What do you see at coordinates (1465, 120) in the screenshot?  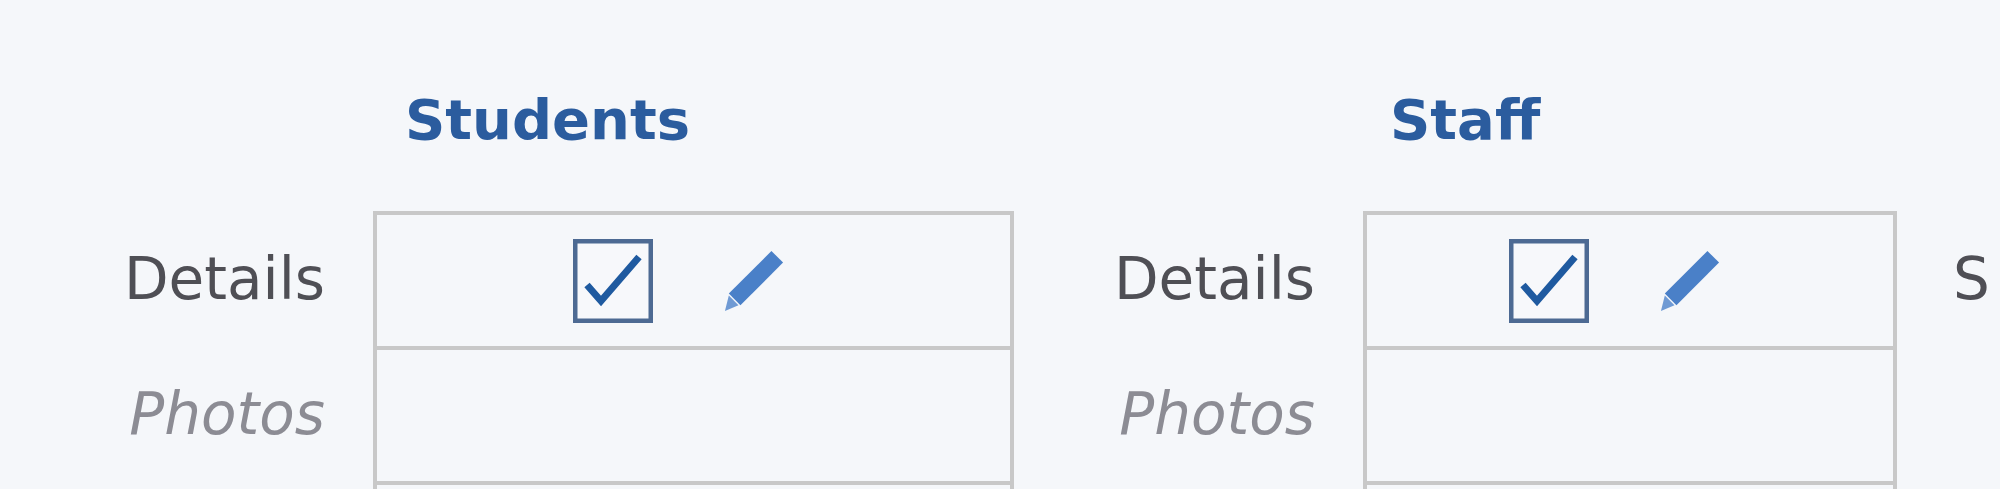 I see `section-title: Staff` at bounding box center [1465, 120].